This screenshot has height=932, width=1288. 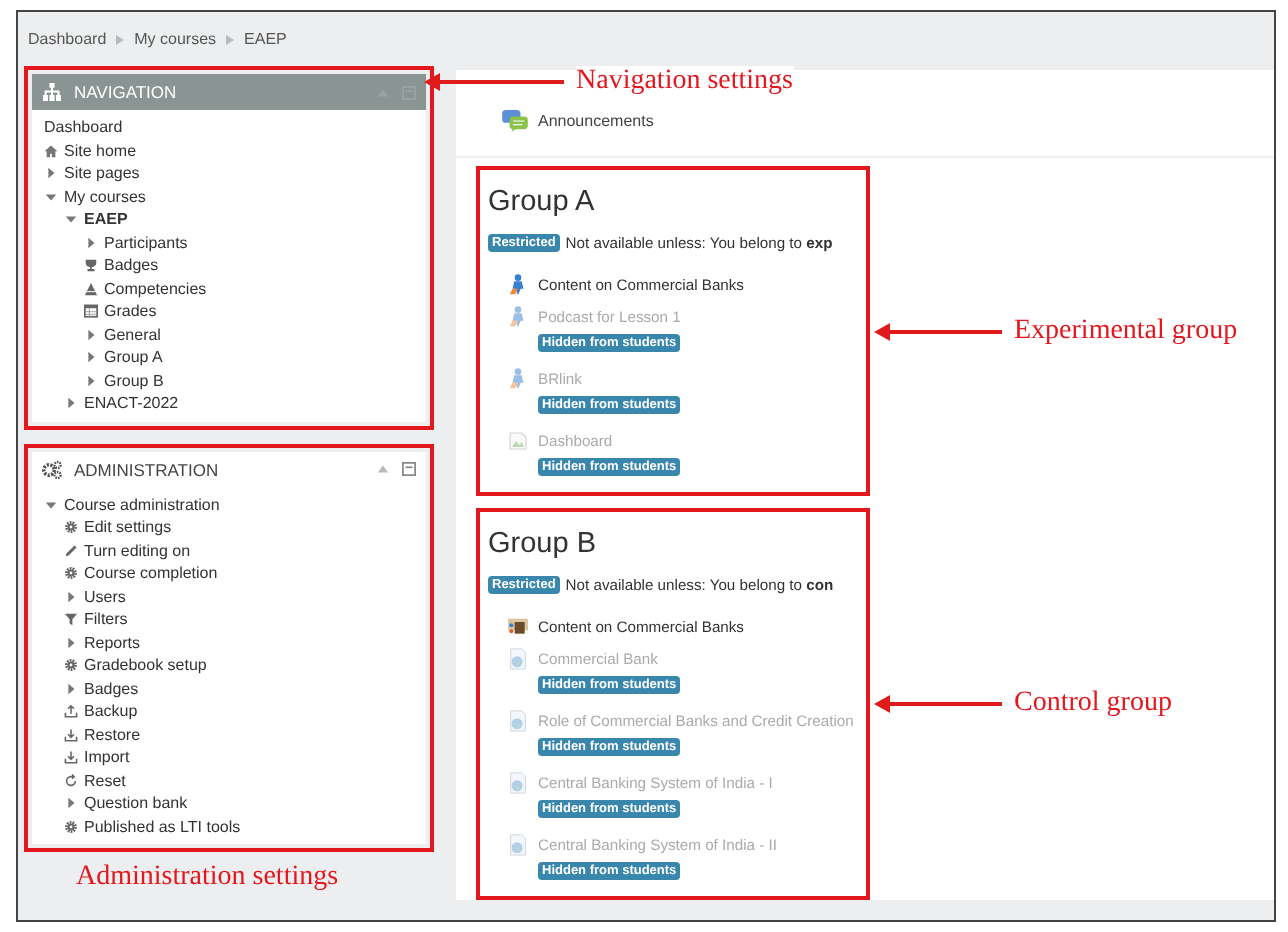 I want to click on tree-item: Course completion, so click(x=151, y=573).